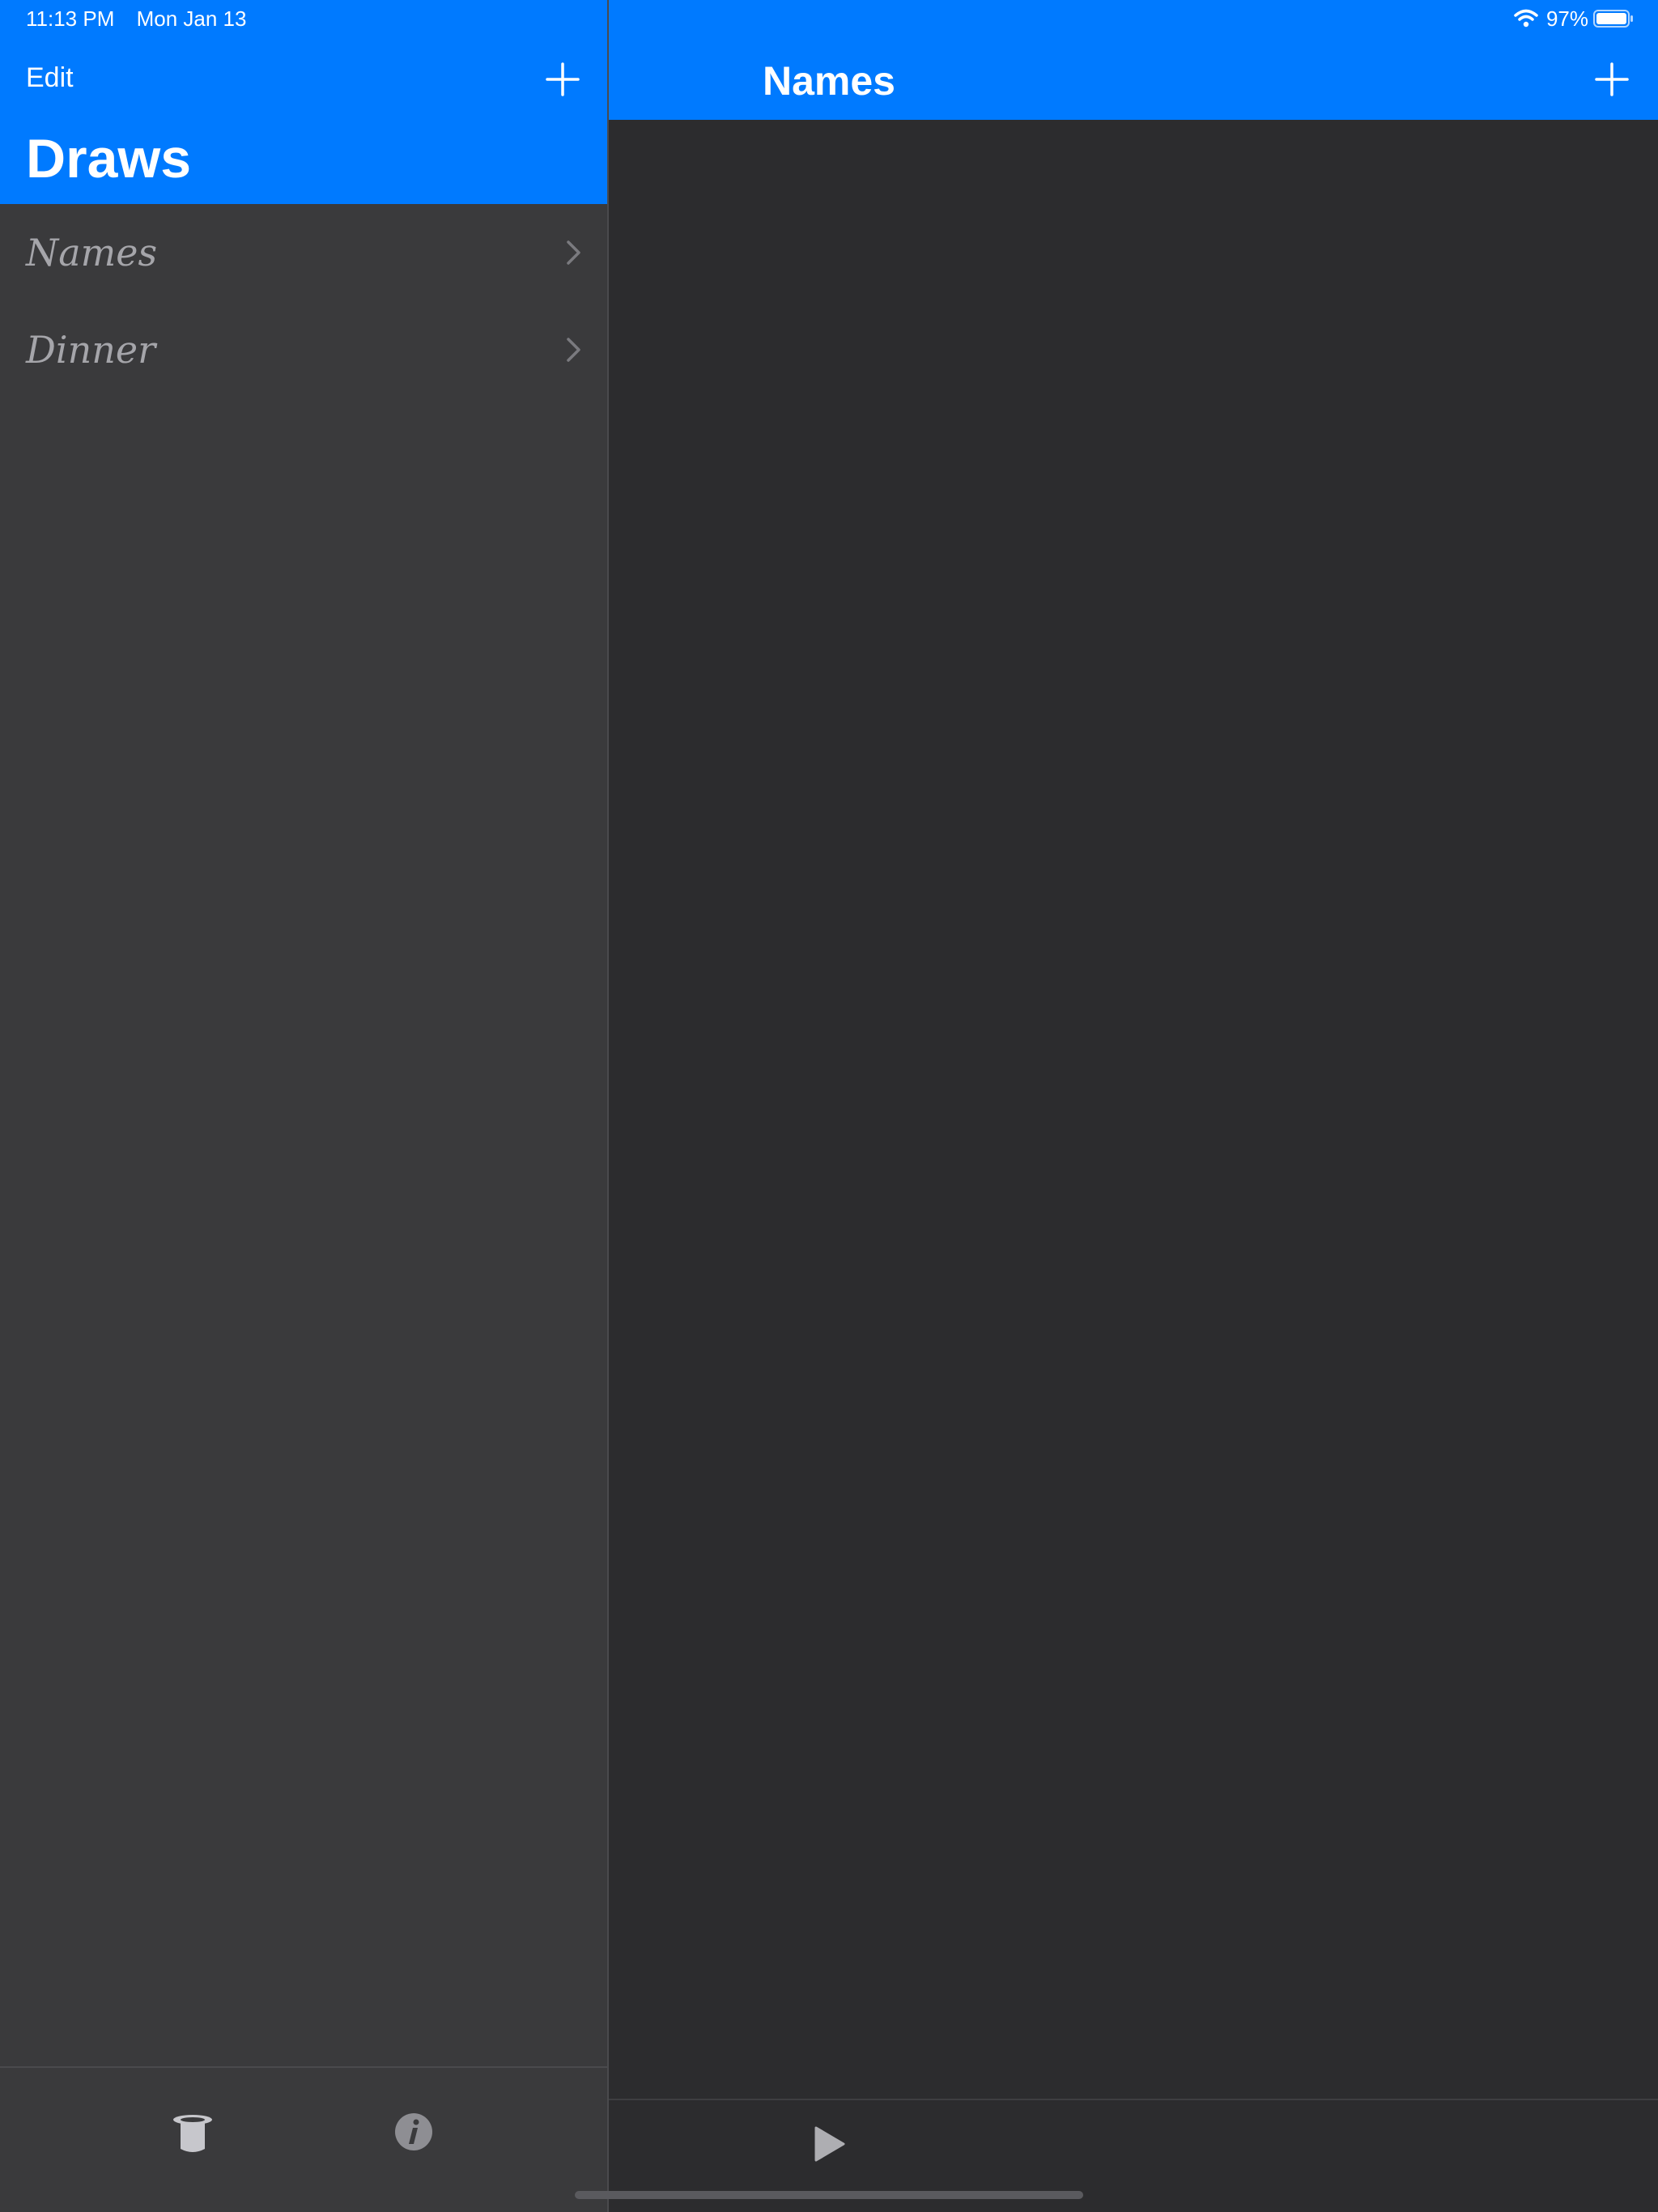 The image size is (1658, 2212). I want to click on detail-title: Names, so click(829, 81).